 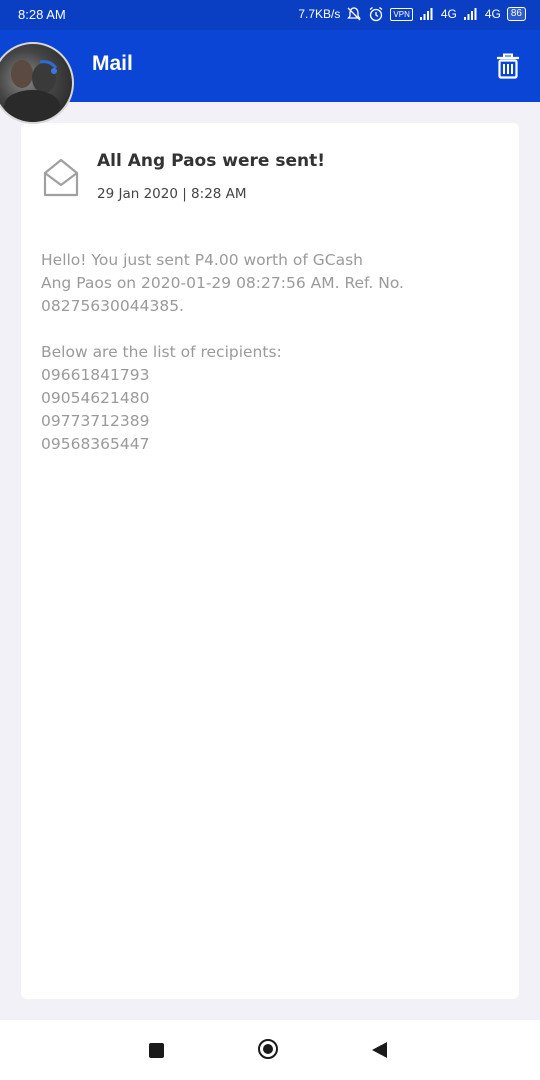 I want to click on recipient-number: 09054621480, so click(x=95, y=398).